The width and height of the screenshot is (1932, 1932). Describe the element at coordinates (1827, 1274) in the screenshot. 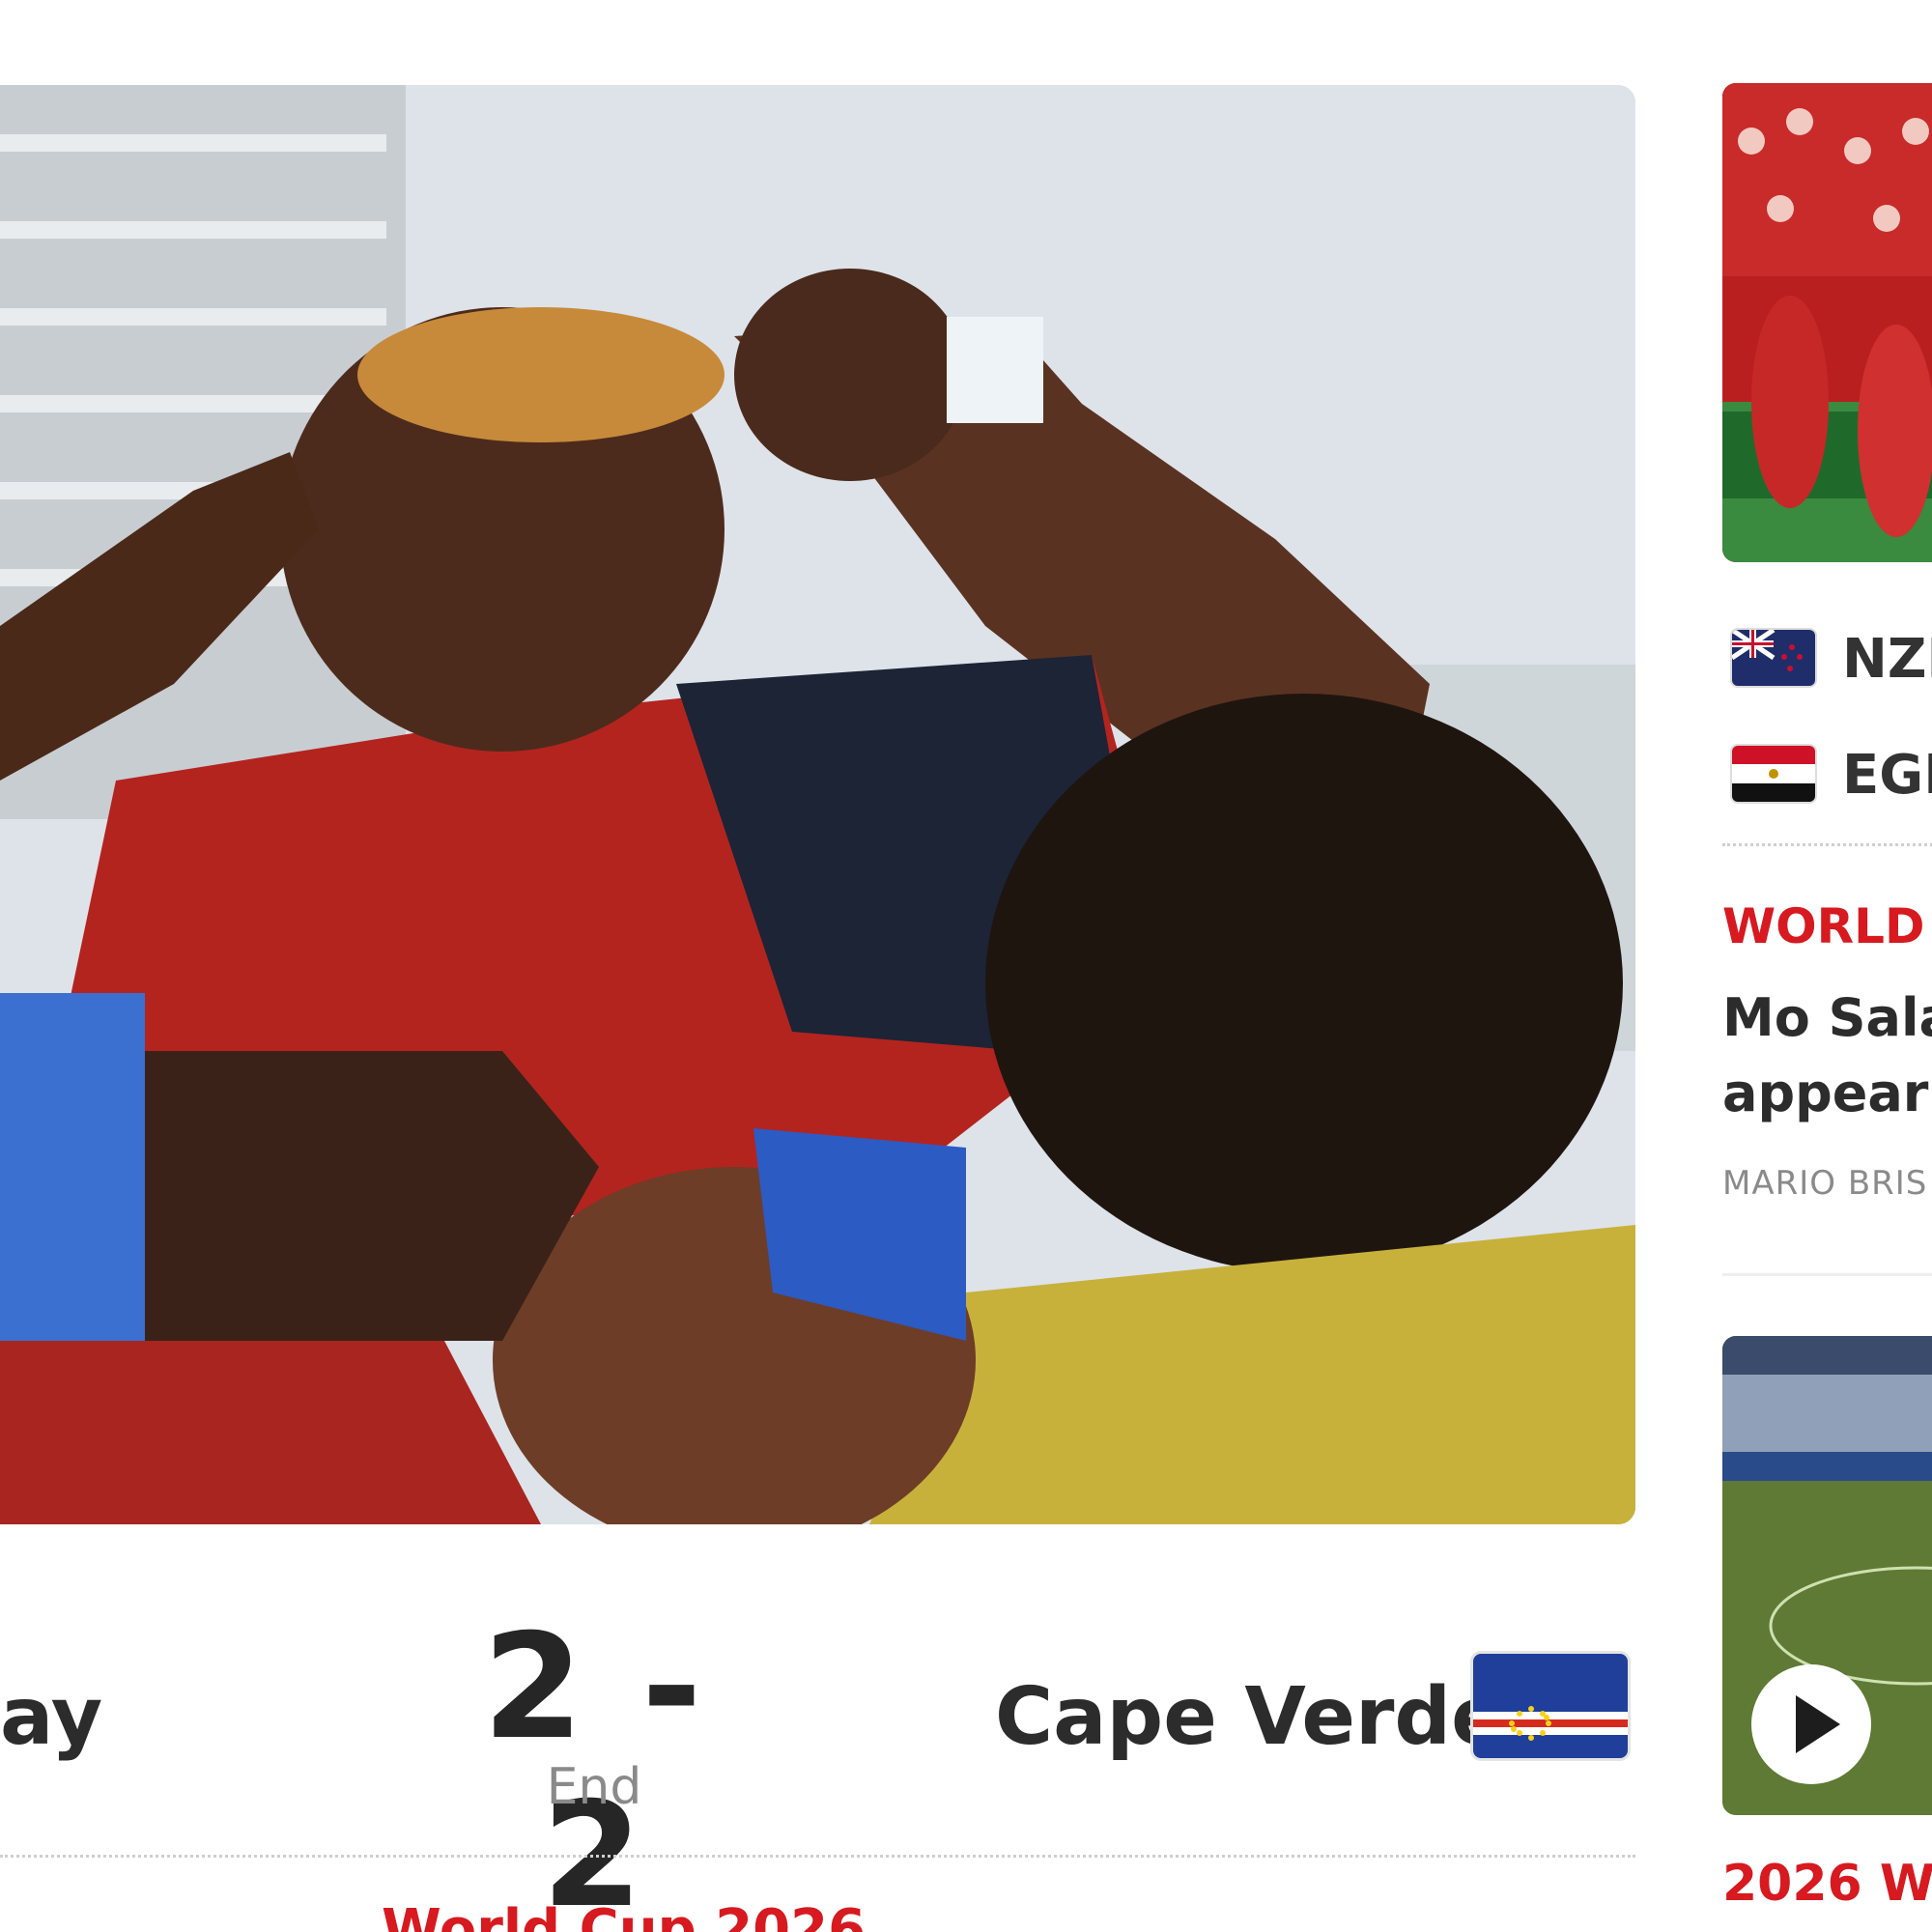

I see `sidebar-separator` at that location.